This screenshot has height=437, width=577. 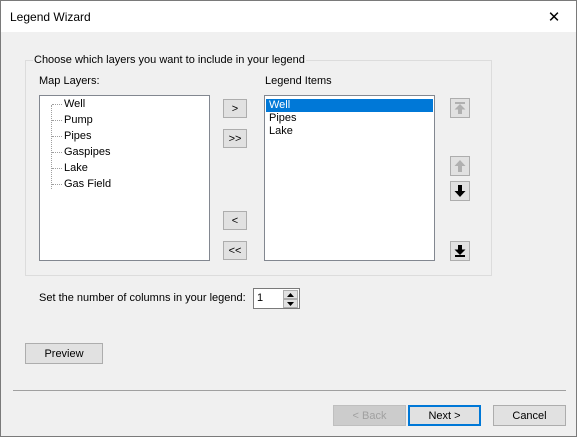 What do you see at coordinates (349, 105) in the screenshot?
I see `list-item-well: Well` at bounding box center [349, 105].